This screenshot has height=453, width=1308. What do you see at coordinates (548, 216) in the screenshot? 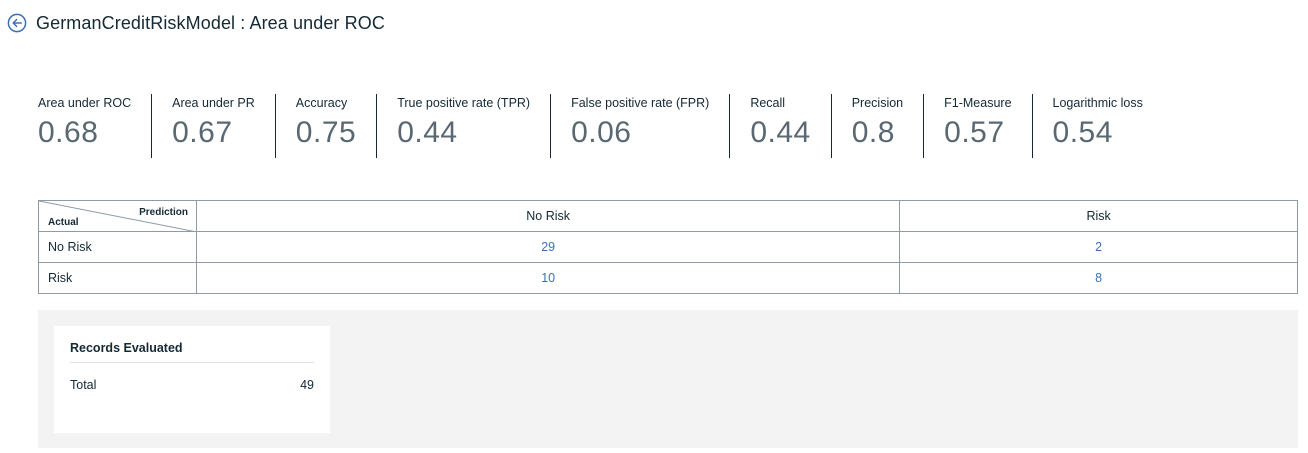
I see `column-header-no-risk: No Risk` at bounding box center [548, 216].